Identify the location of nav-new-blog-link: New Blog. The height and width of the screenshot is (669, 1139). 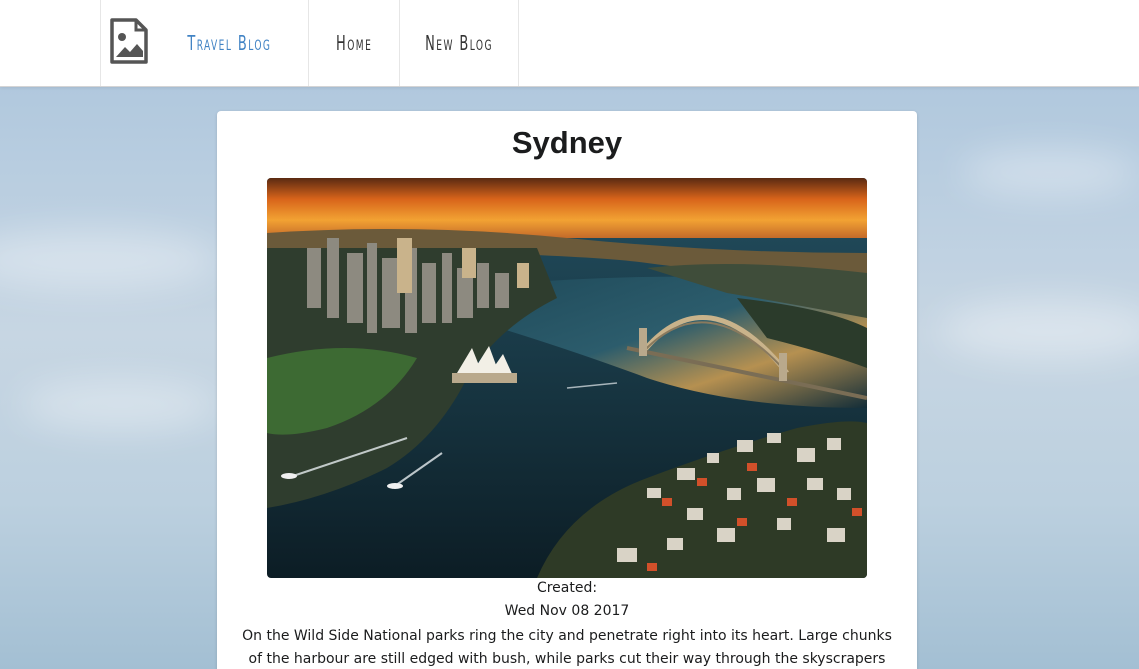
(459, 43).